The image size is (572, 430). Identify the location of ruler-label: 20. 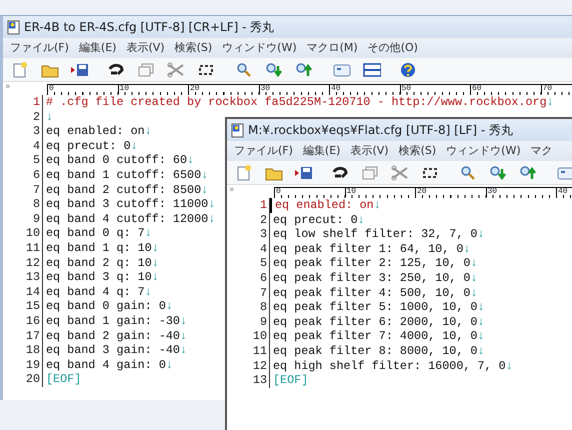
(421, 192).